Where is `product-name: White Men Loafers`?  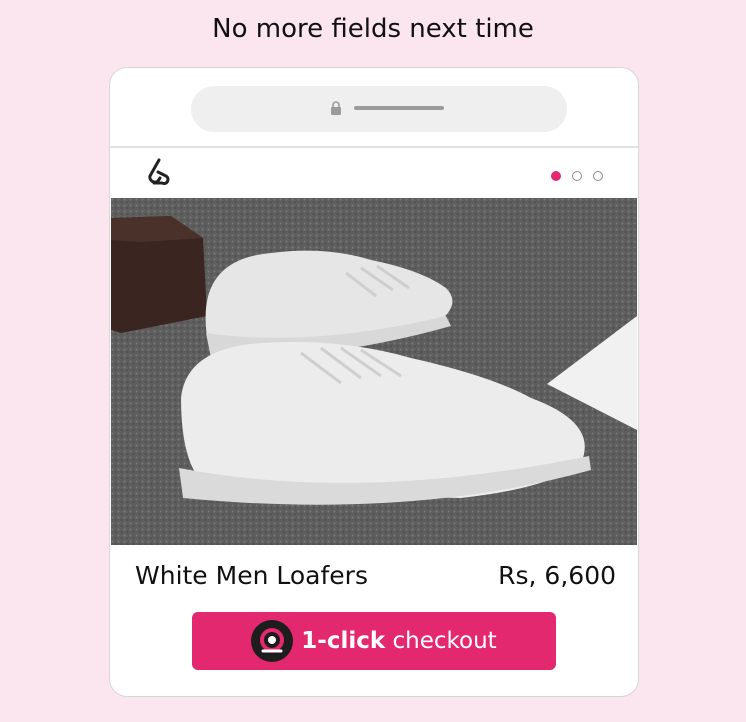
product-name: White Men Loafers is located at coordinates (251, 575).